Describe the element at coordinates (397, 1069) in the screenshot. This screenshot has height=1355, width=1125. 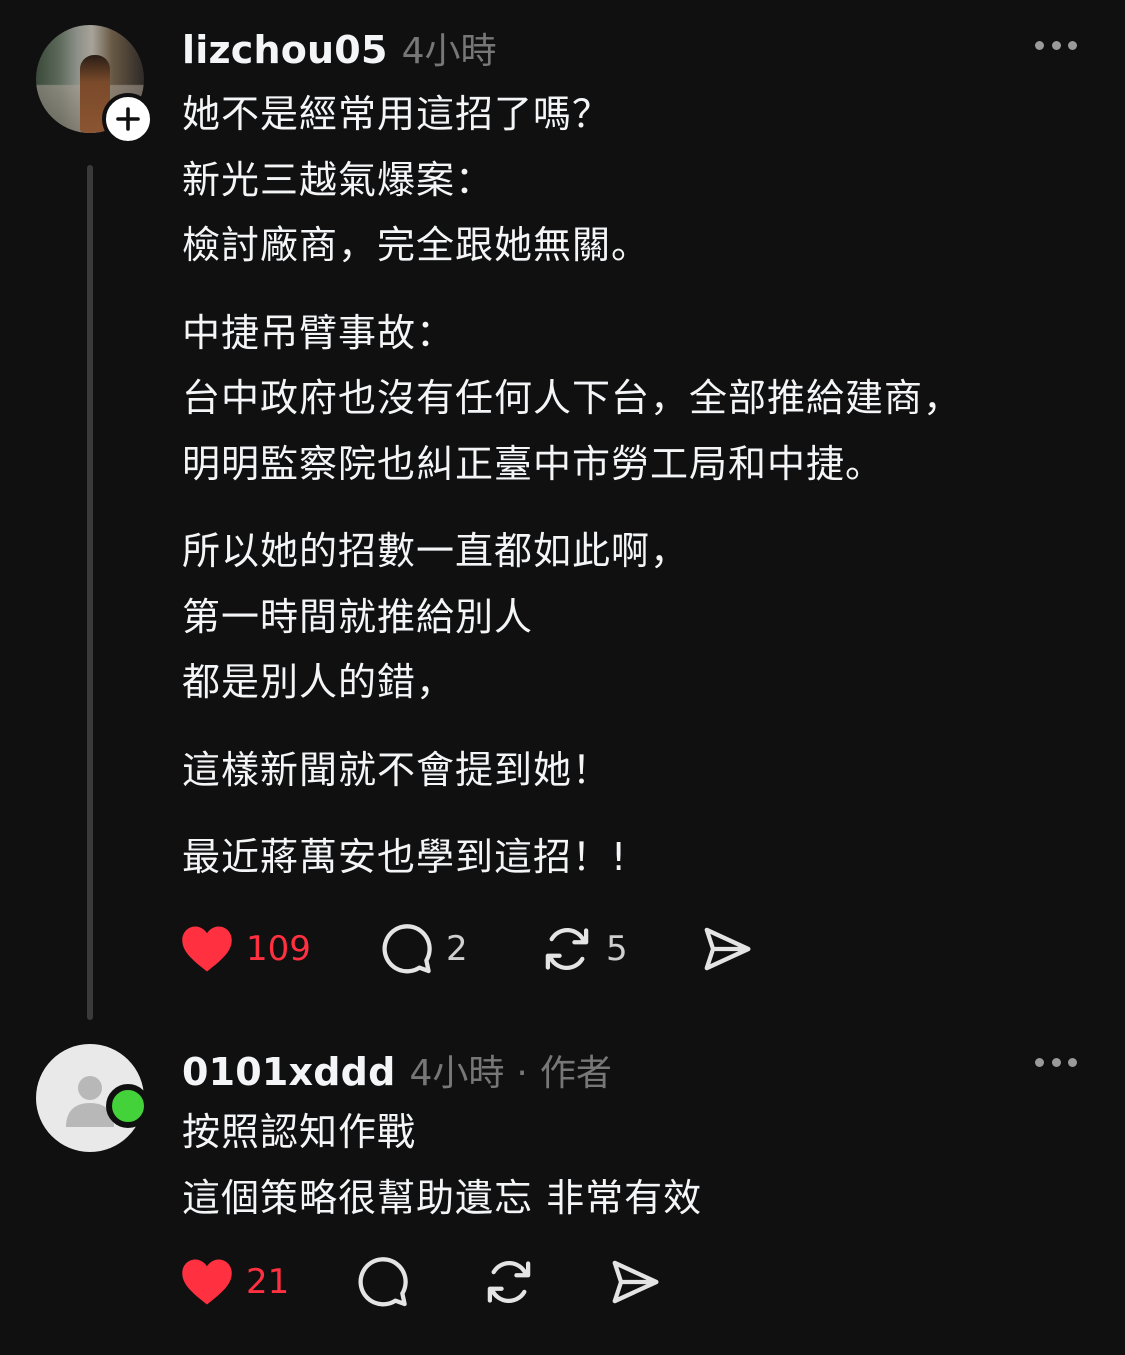
I see `post-header: 0101xddd 4小時 · 作者` at that location.